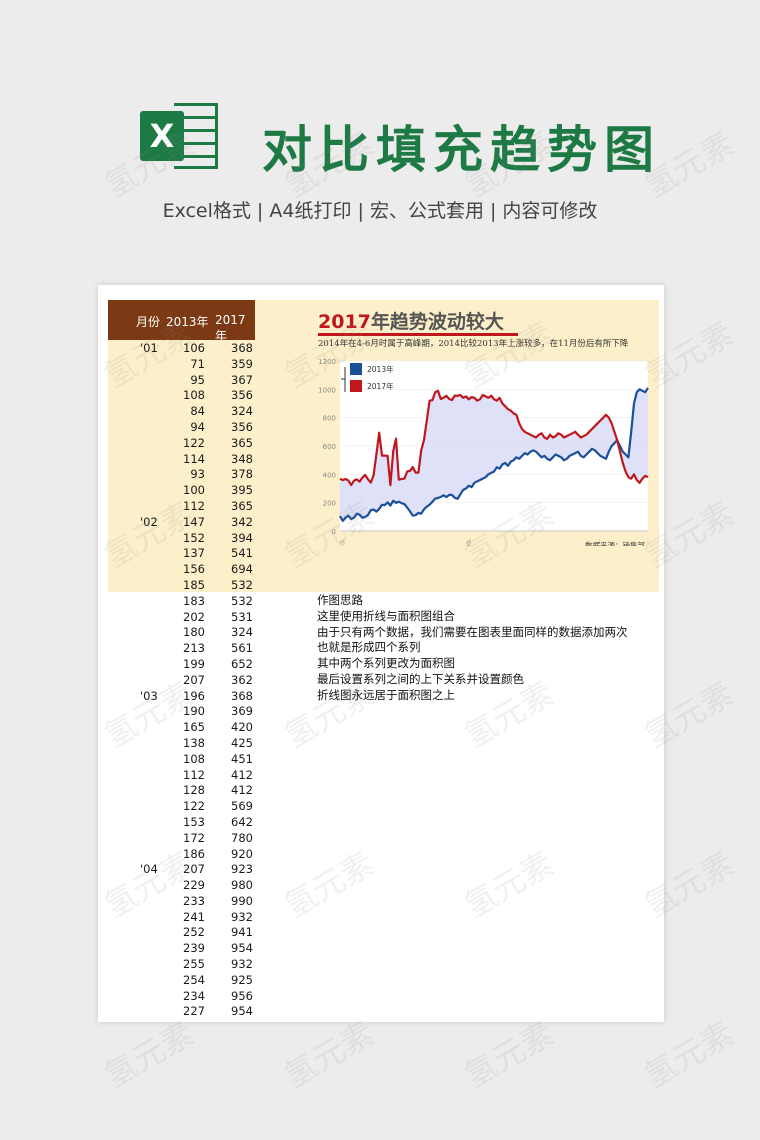 Image resolution: width=760 pixels, height=1140 pixels. I want to click on notes-line: 最后设置系列之间的上下关系并设置颜色, so click(420, 678).